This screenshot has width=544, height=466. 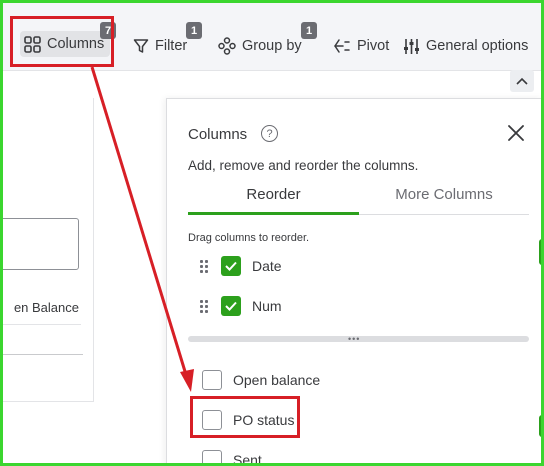 What do you see at coordinates (171, 46) in the screenshot?
I see `filter-label: Filter` at bounding box center [171, 46].